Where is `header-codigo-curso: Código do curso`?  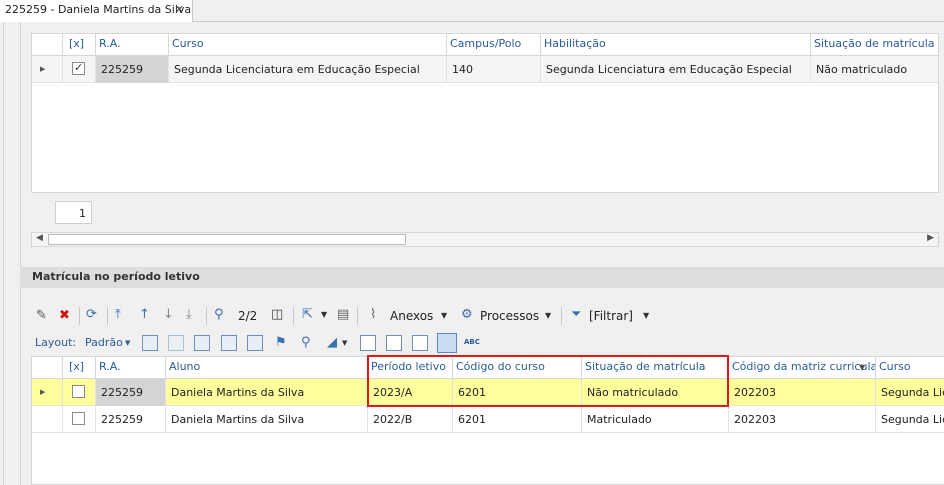 header-codigo-curso: Código do curso is located at coordinates (516, 368).